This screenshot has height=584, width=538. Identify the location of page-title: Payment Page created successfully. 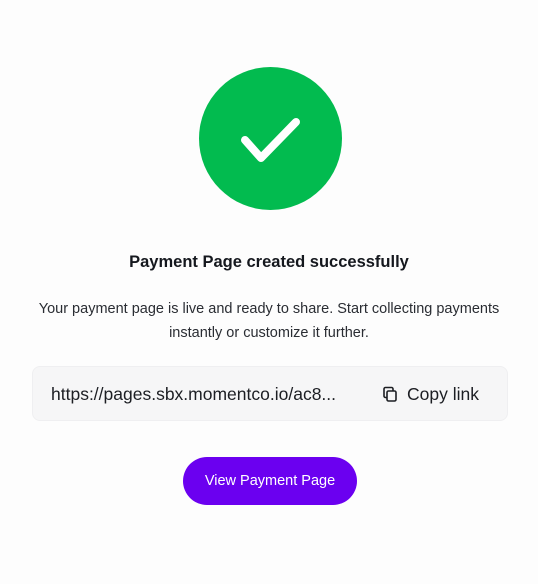
(269, 262).